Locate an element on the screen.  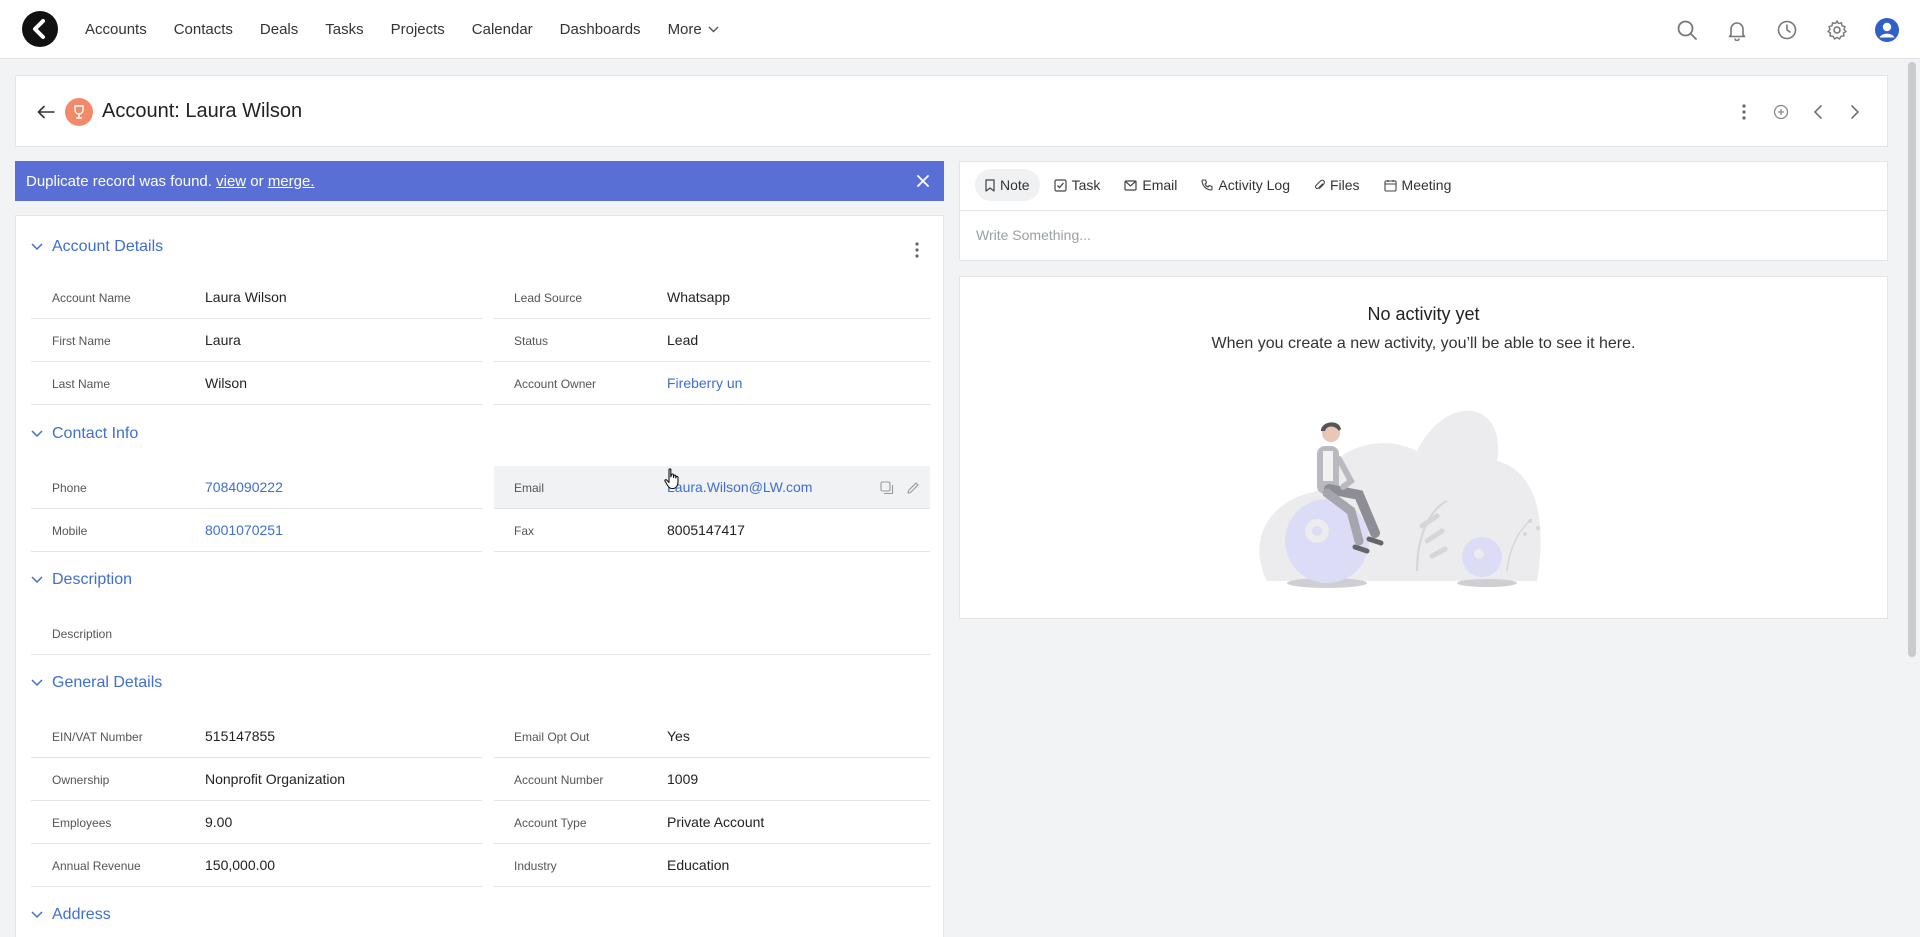
nav-item-projects: Projects is located at coordinates (418, 29).